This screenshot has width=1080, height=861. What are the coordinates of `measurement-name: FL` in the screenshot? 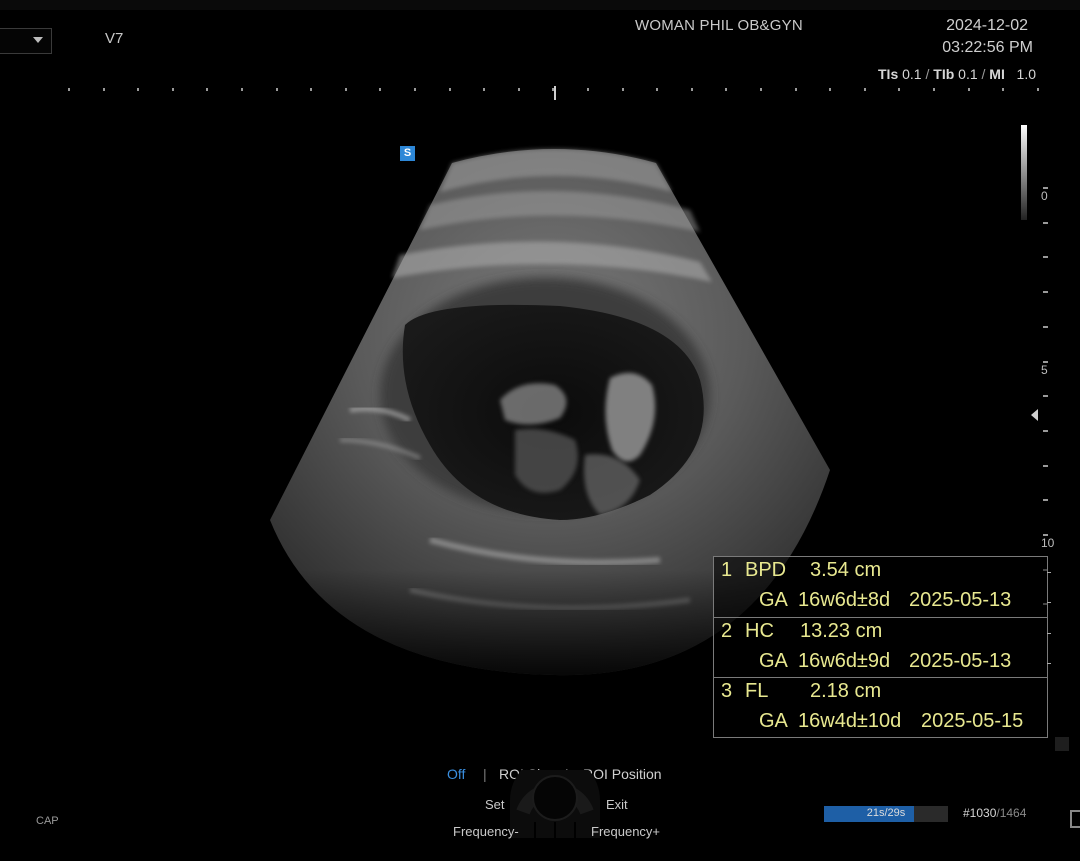 It's located at (757, 691).